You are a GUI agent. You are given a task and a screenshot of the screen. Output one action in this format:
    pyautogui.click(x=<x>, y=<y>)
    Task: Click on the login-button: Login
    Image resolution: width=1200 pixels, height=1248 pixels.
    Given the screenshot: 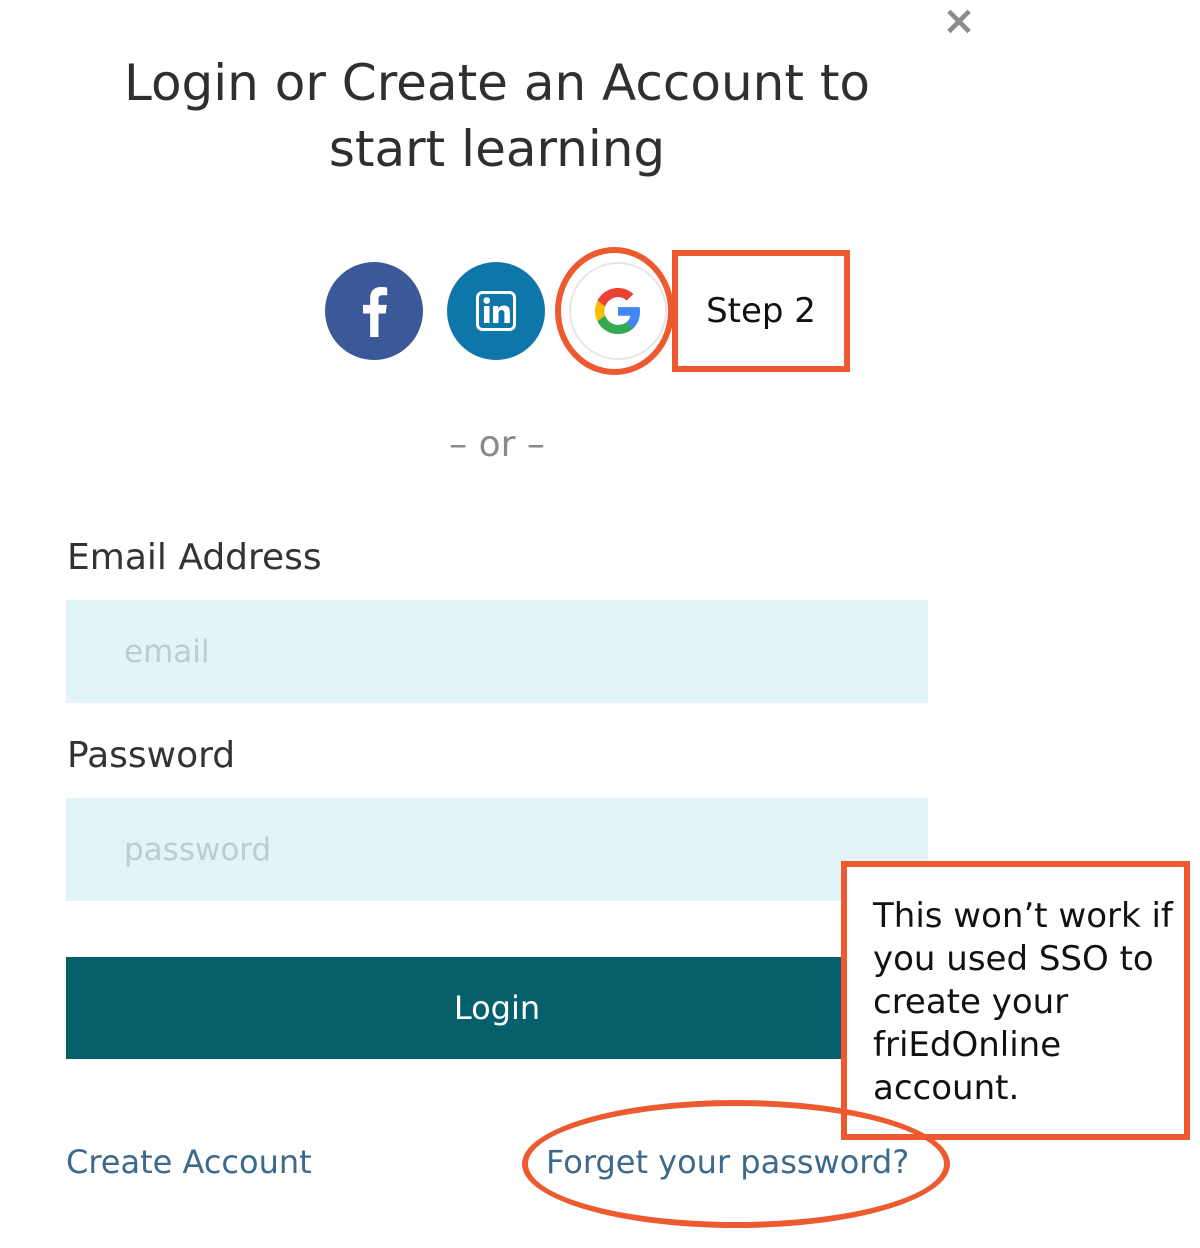 What is the action you would take?
    pyautogui.click(x=497, y=1008)
    